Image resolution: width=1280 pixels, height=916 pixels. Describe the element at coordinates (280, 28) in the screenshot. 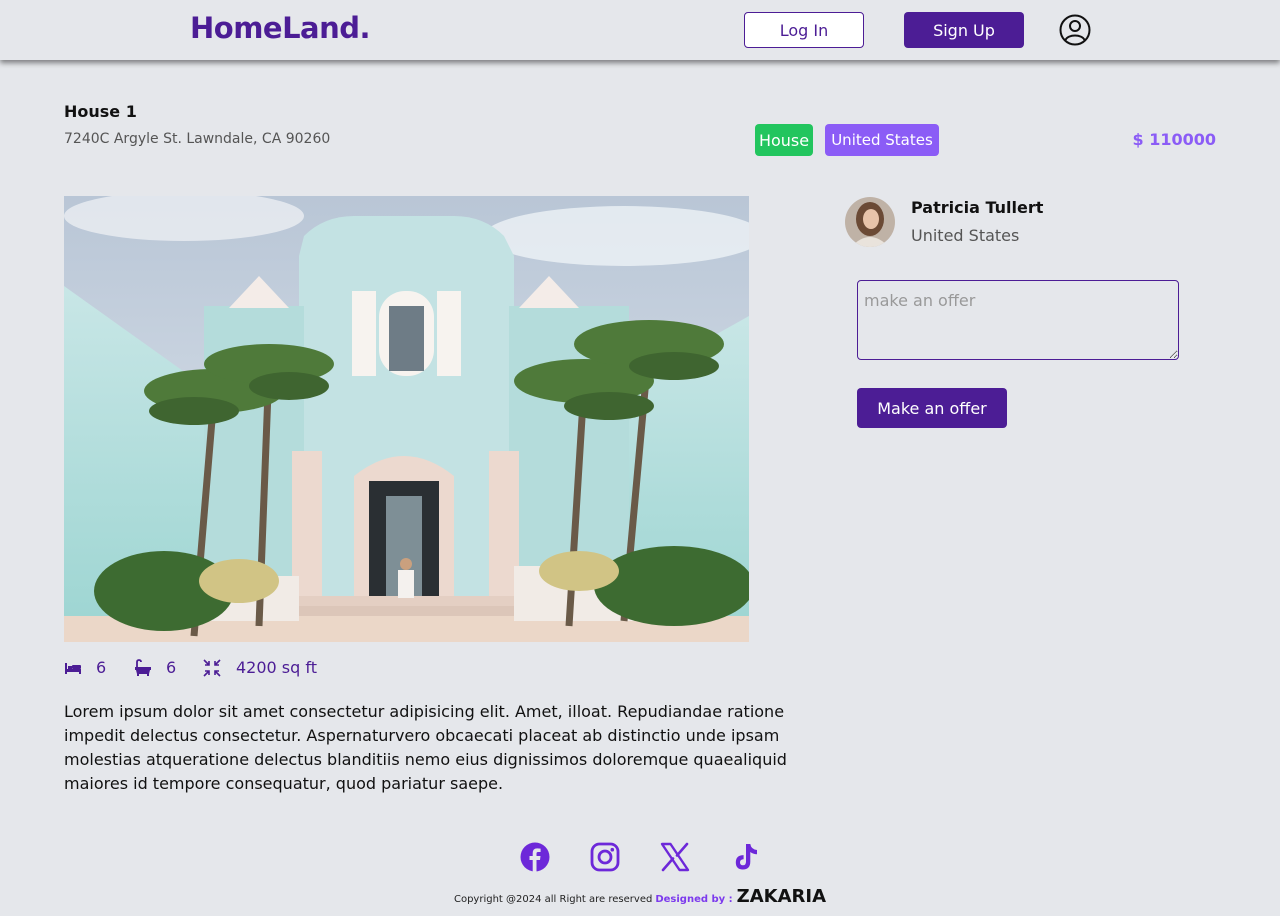

I see `logo: HomeLand.` at that location.